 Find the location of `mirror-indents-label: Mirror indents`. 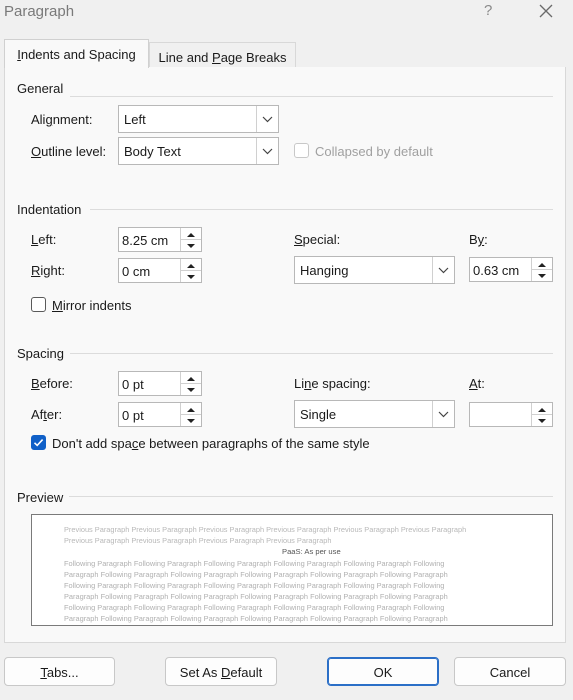

mirror-indents-label: Mirror indents is located at coordinates (92, 305).